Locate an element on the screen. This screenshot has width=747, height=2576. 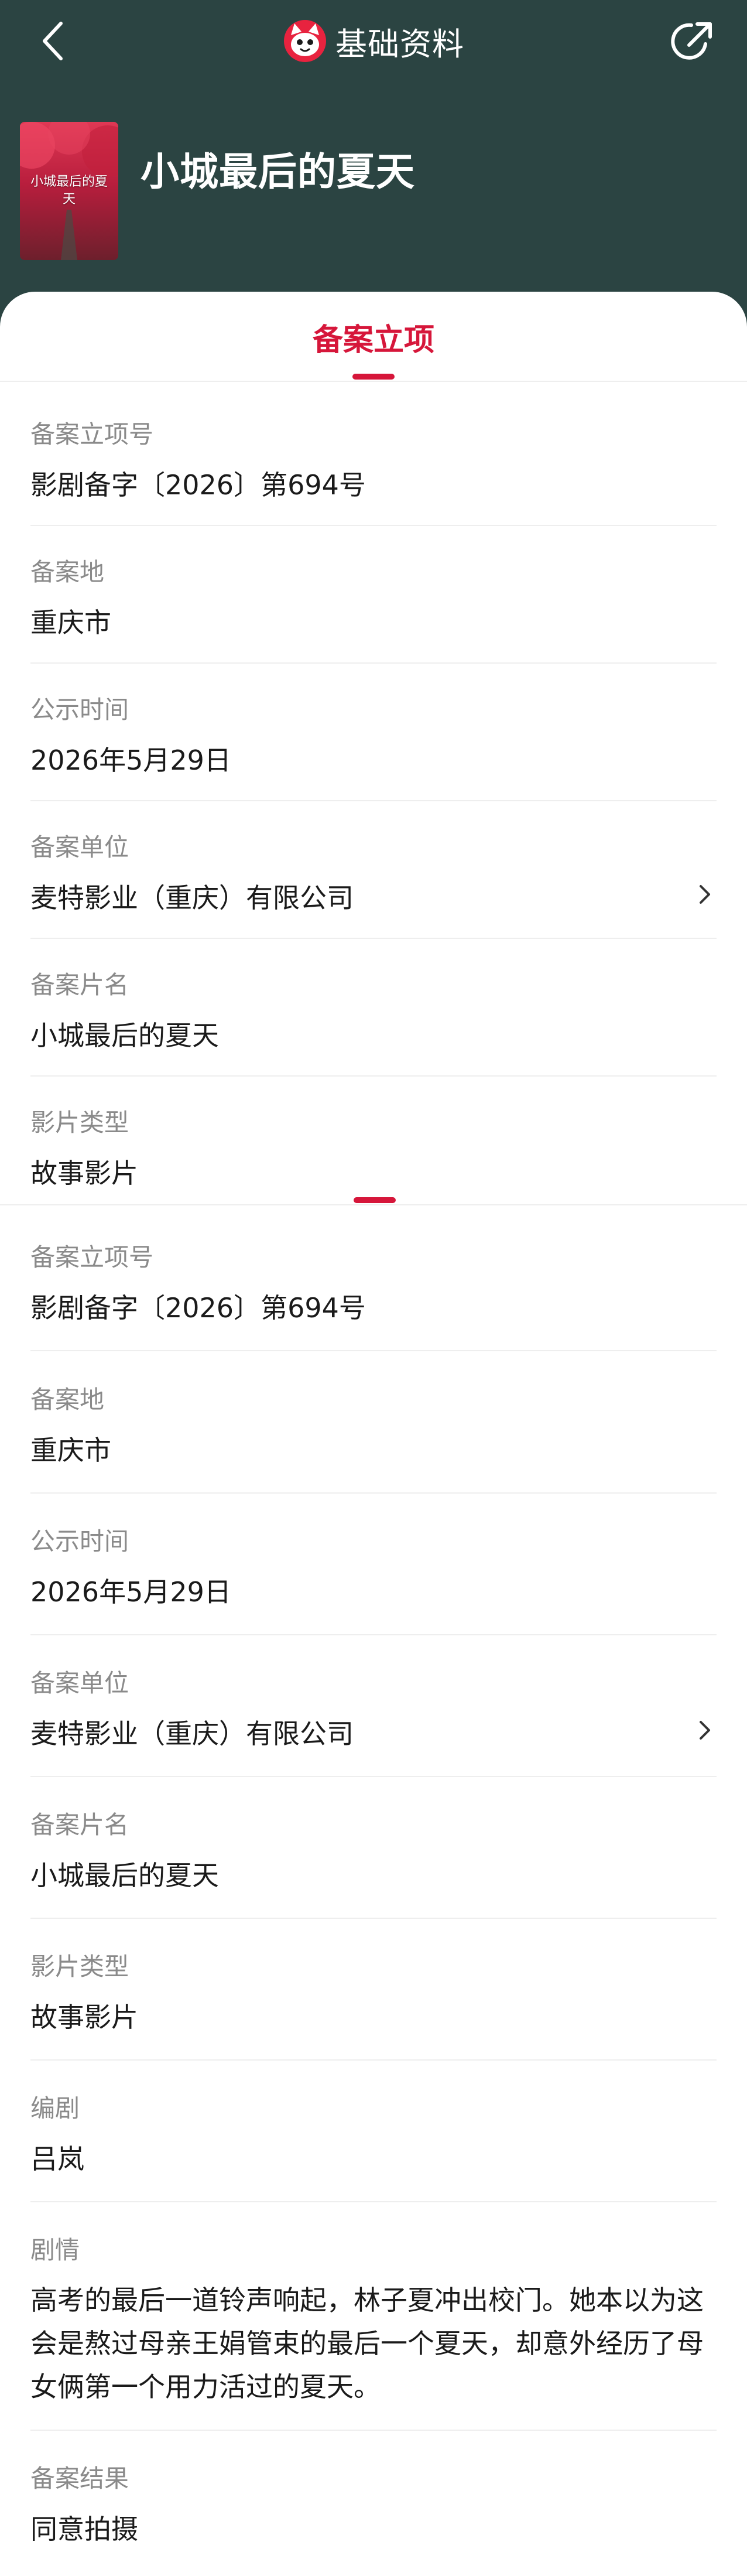
tab-bar: 备案立项 is located at coordinates (373, 337).